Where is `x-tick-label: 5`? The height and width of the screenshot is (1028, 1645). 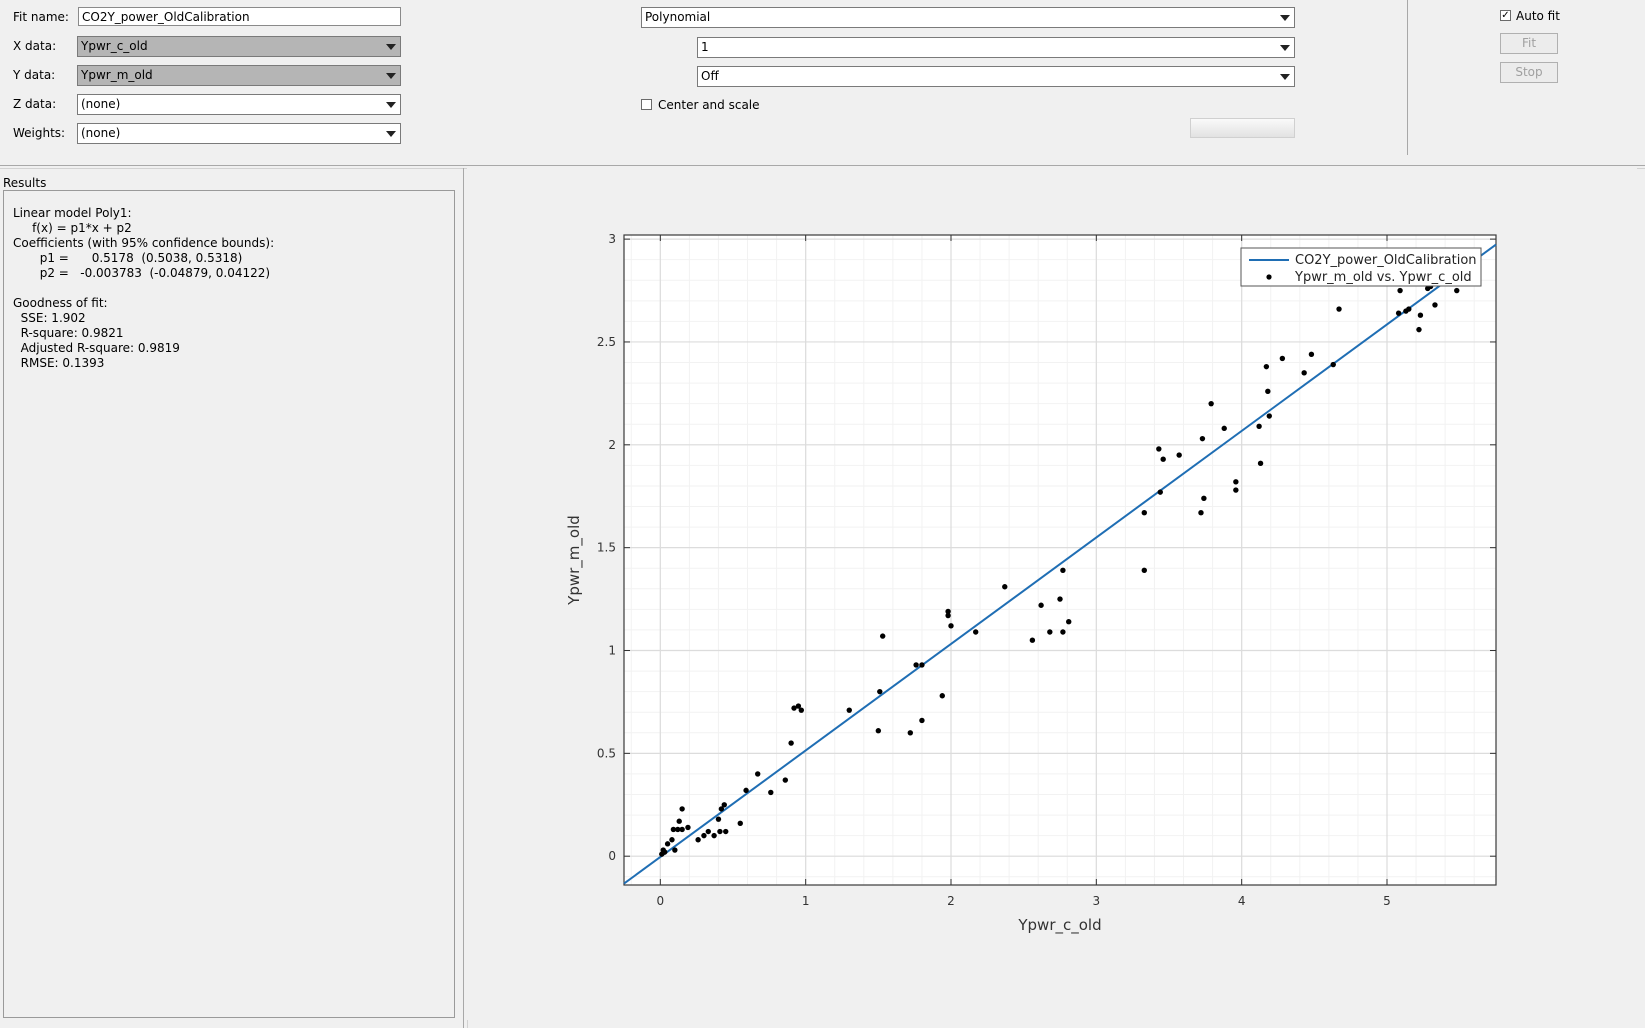 x-tick-label: 5 is located at coordinates (1387, 901).